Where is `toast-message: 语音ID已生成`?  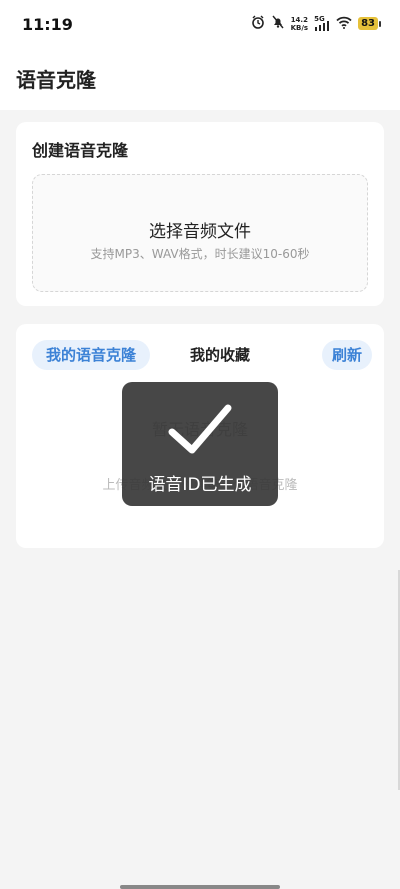 toast-message: 语音ID已生成 is located at coordinates (200, 485).